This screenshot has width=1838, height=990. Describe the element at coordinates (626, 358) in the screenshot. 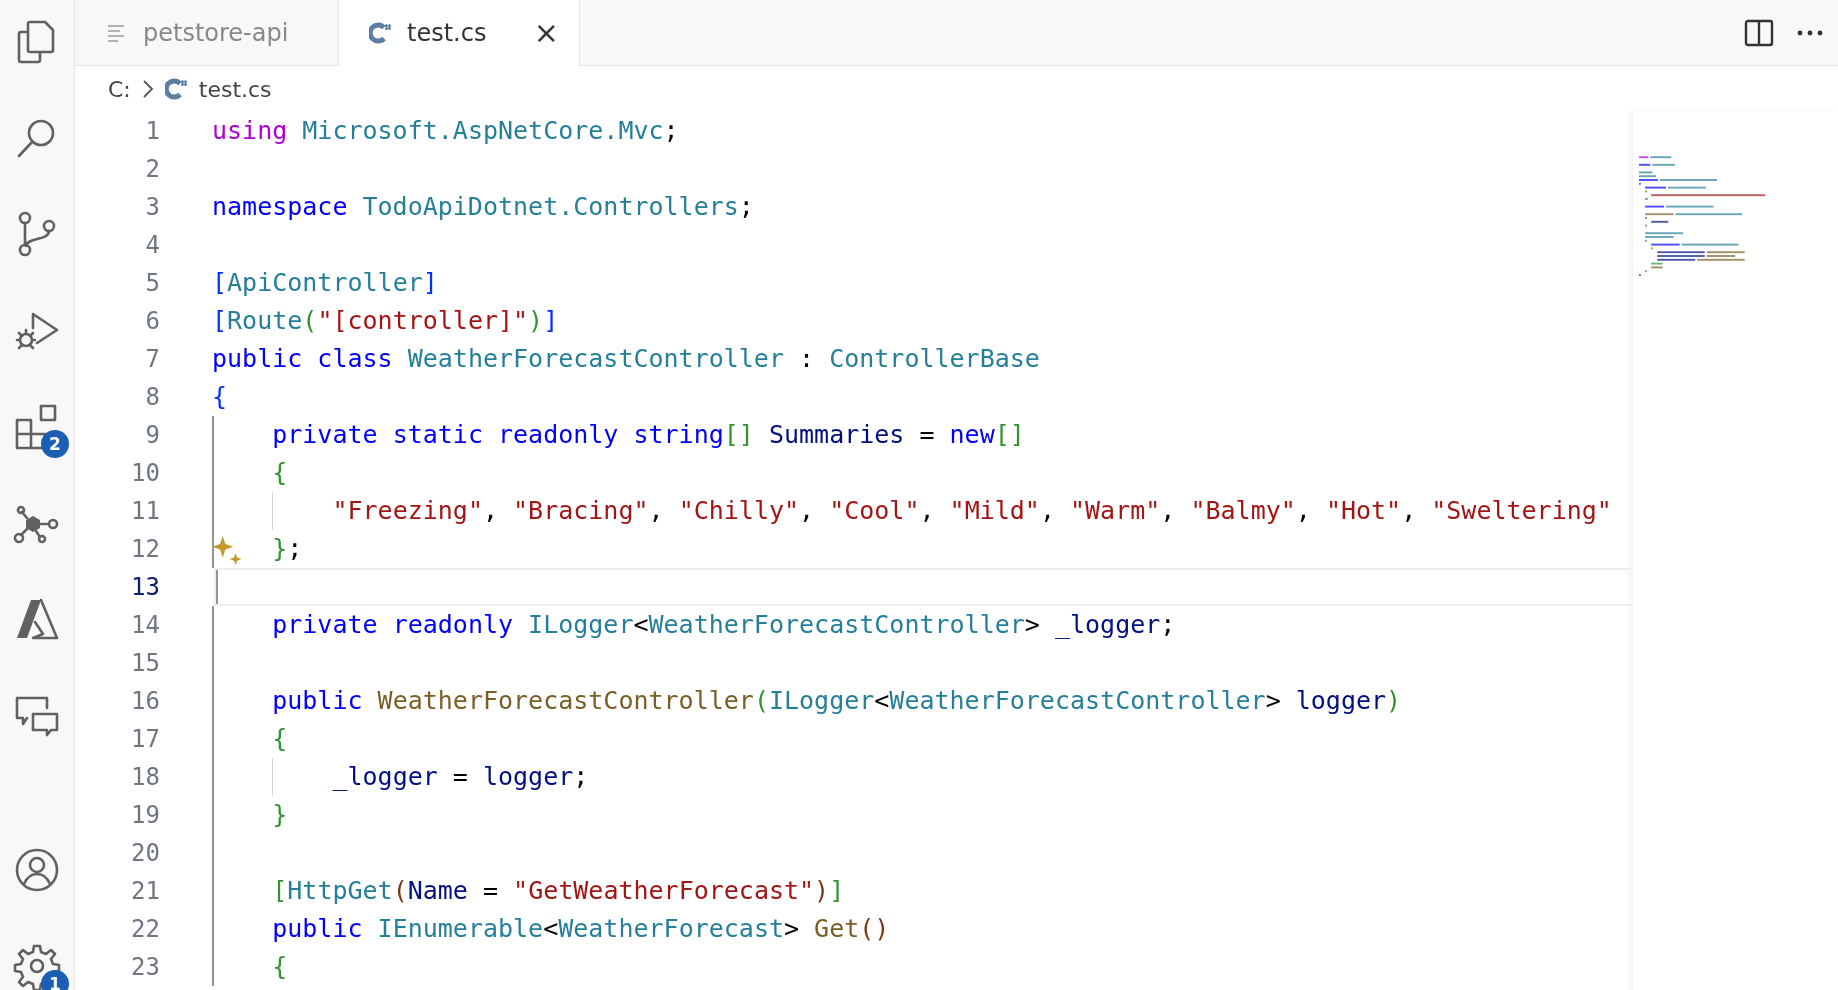

I see `code-line: public class WeatherForecastController : ControllerBase` at that location.